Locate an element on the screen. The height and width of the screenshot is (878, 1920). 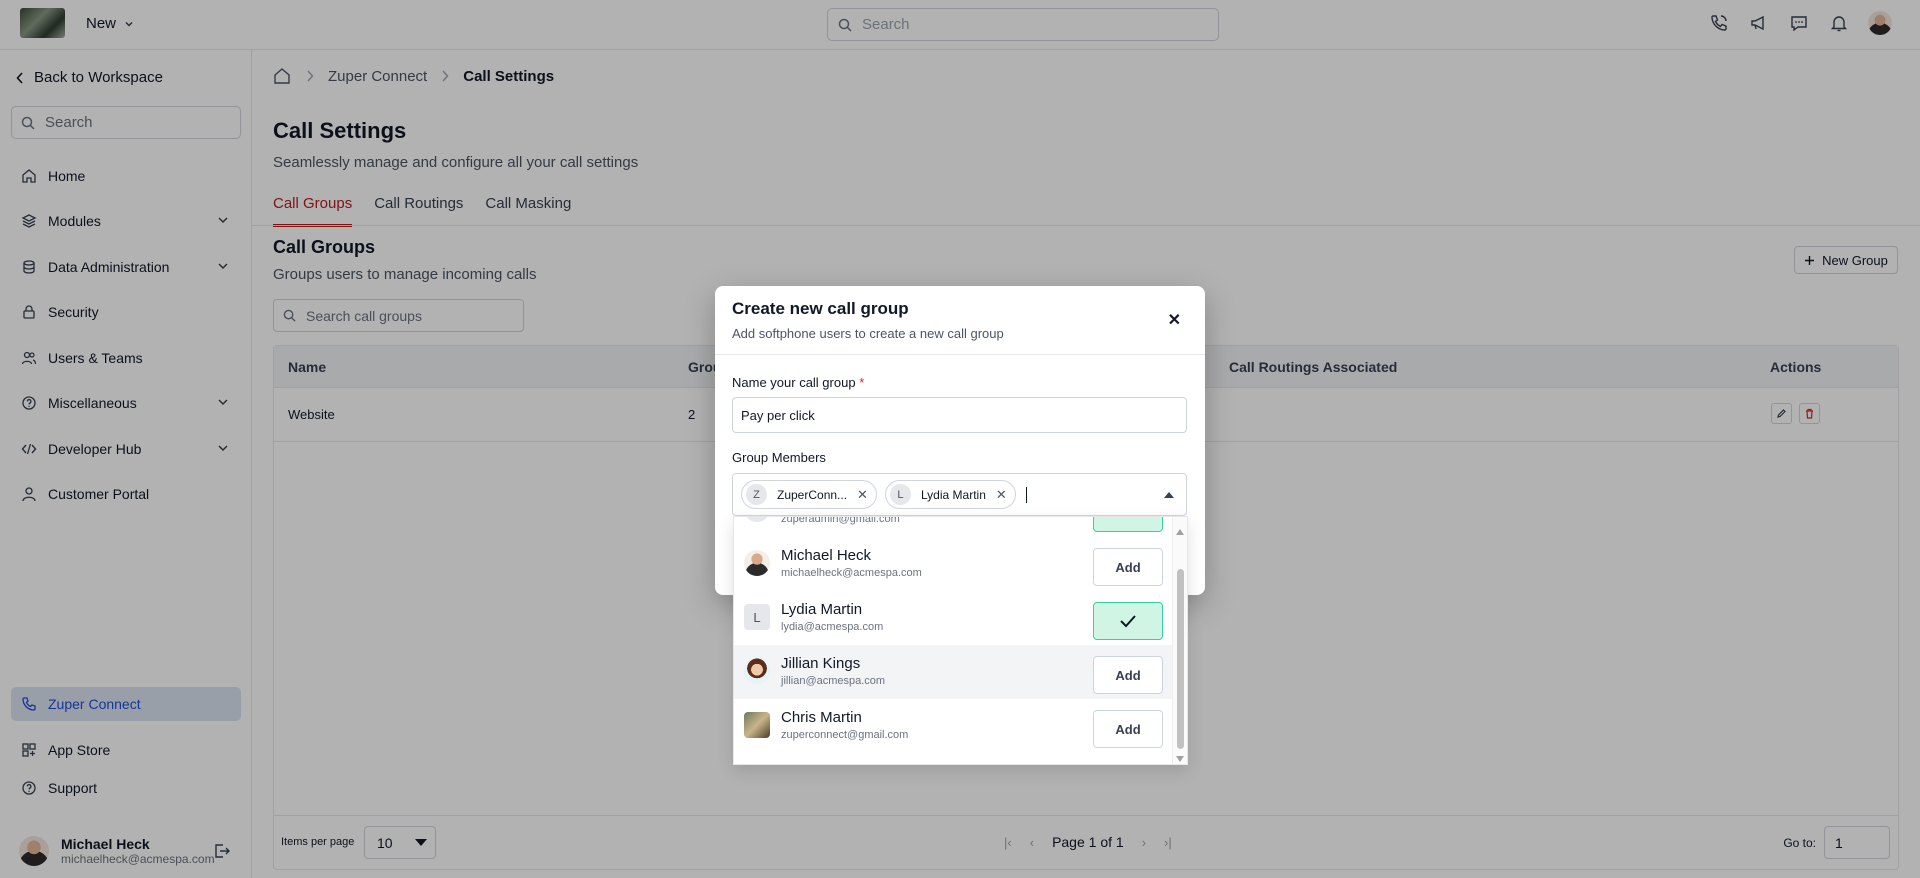
modal-divider is located at coordinates (960, 354).